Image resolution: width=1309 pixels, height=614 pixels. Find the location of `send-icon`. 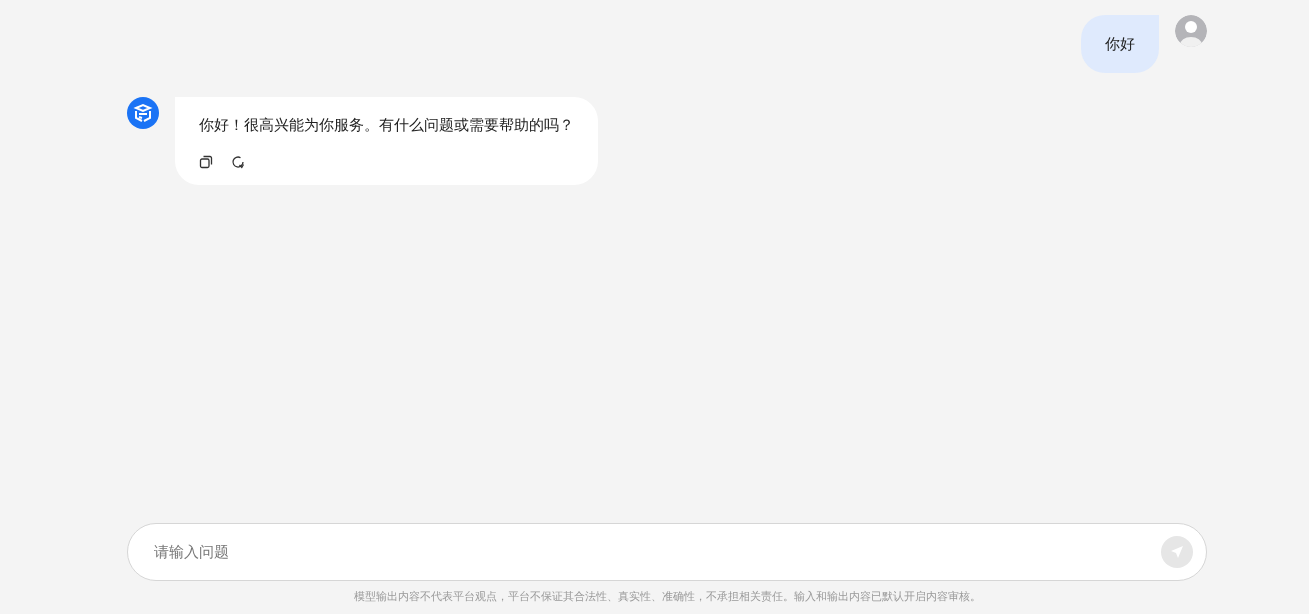

send-icon is located at coordinates (1177, 552).